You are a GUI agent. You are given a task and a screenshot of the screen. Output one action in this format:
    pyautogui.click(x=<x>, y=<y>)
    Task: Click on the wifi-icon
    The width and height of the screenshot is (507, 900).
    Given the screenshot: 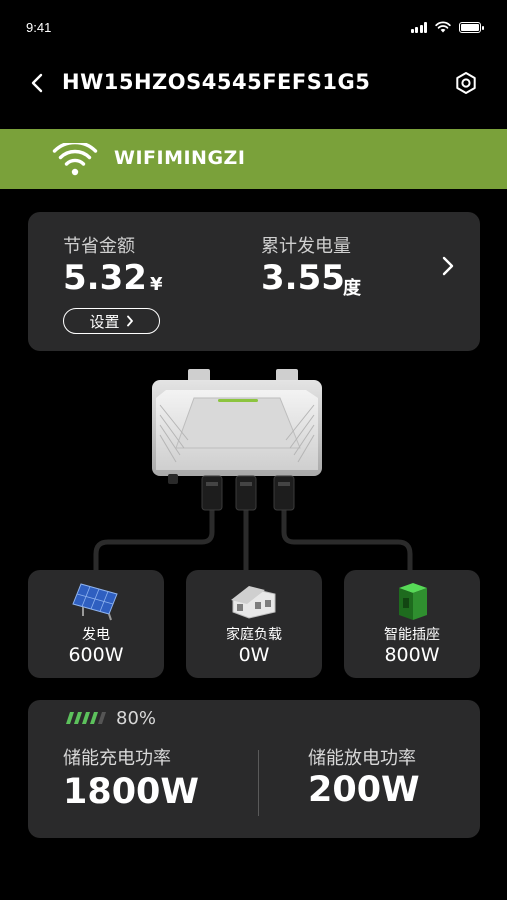 What is the action you would take?
    pyautogui.click(x=75, y=159)
    